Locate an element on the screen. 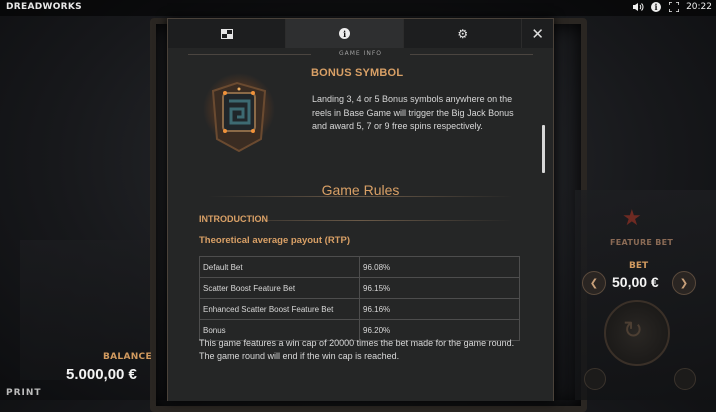 The image size is (716, 412). table-row: Default Bet 96.08% is located at coordinates (359, 267).